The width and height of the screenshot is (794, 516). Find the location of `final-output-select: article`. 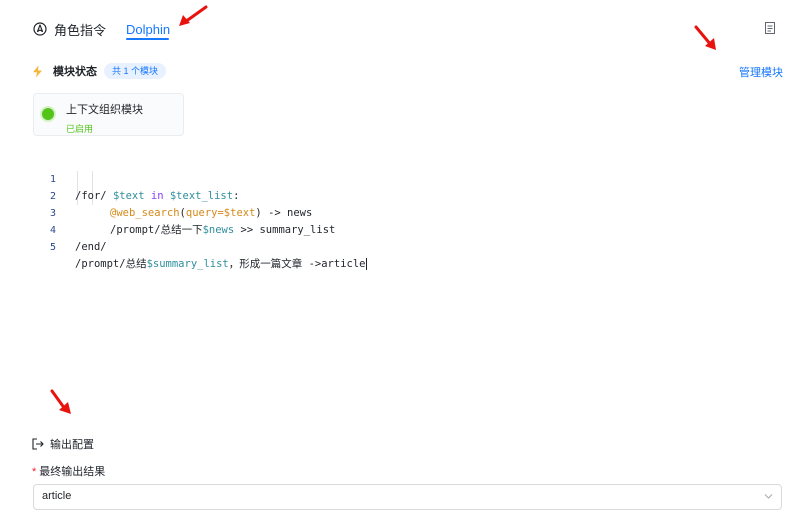

final-output-select: article is located at coordinates (407, 497).